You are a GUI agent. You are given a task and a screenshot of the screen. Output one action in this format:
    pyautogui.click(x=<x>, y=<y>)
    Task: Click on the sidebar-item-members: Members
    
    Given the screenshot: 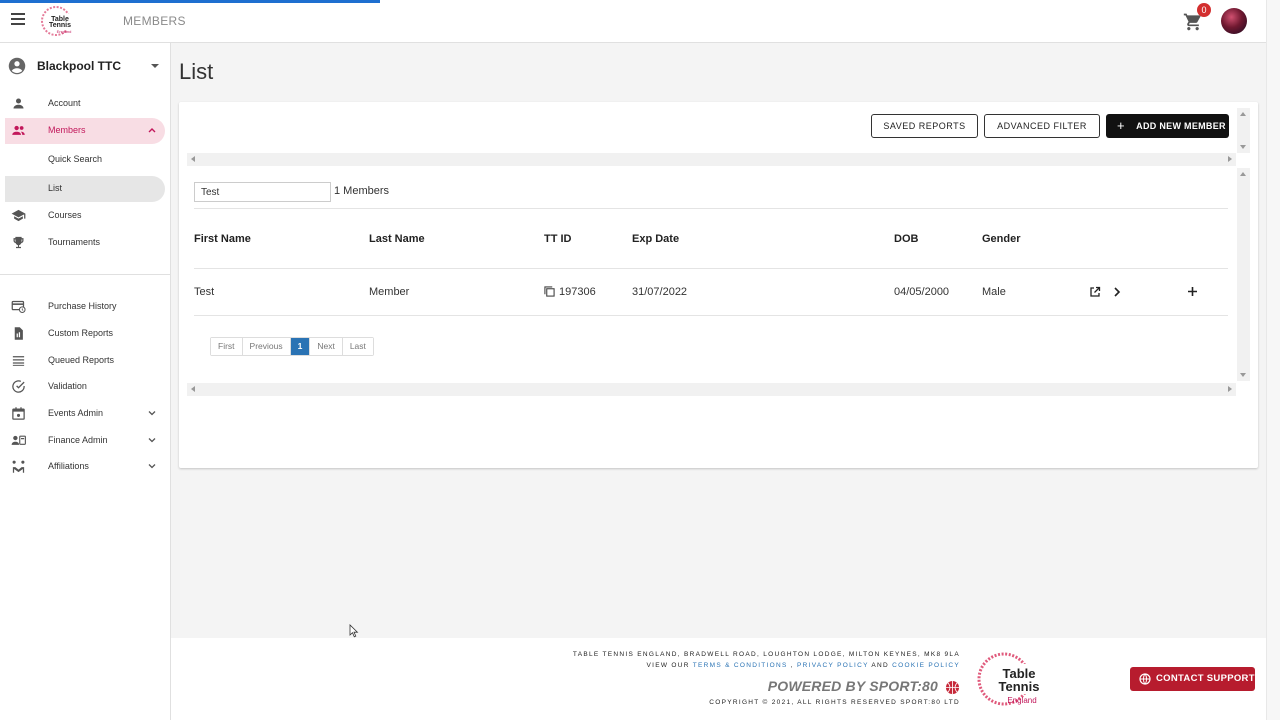 What is the action you would take?
    pyautogui.click(x=85, y=131)
    